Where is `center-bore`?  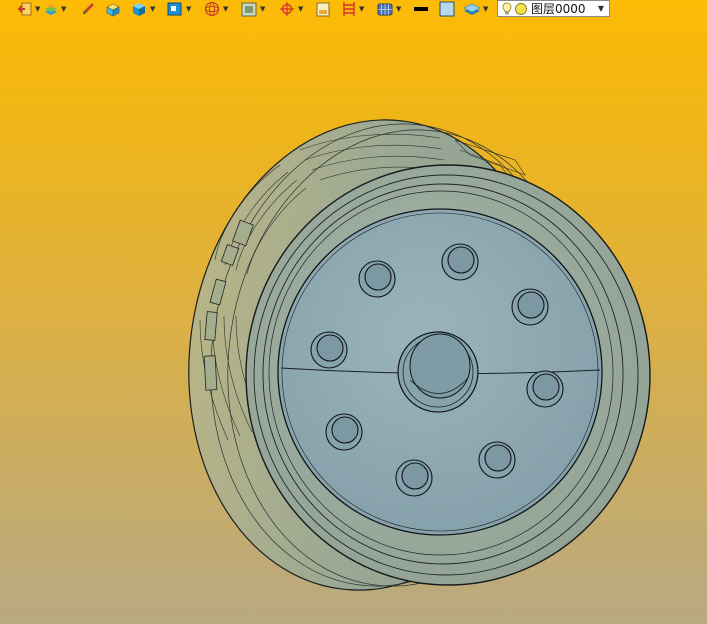 center-bore is located at coordinates (438, 372).